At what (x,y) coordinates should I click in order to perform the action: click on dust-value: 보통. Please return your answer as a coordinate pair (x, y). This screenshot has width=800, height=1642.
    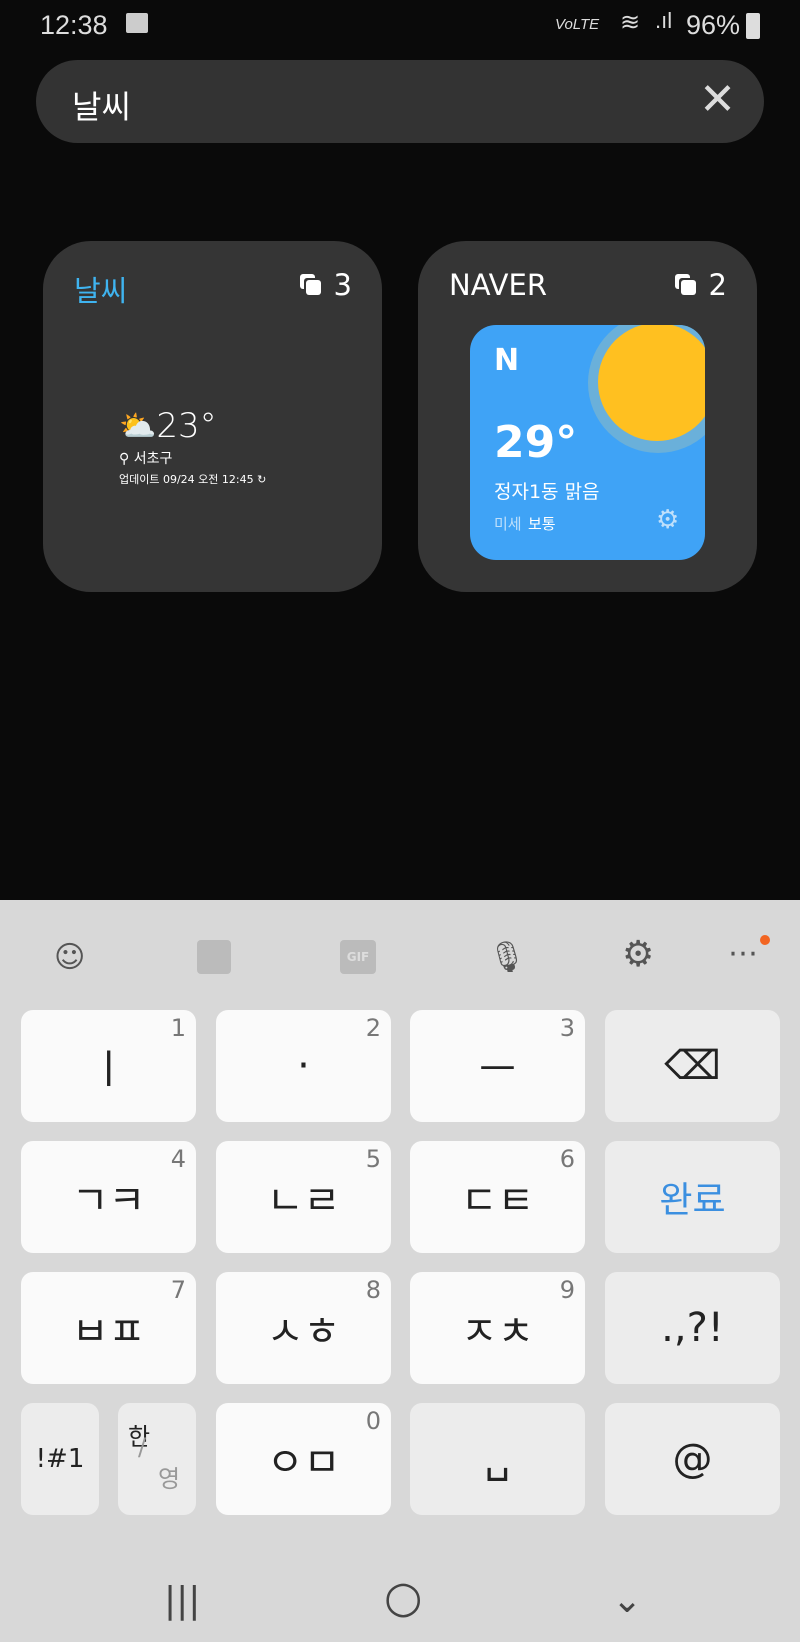
    Looking at the image, I should click on (542, 524).